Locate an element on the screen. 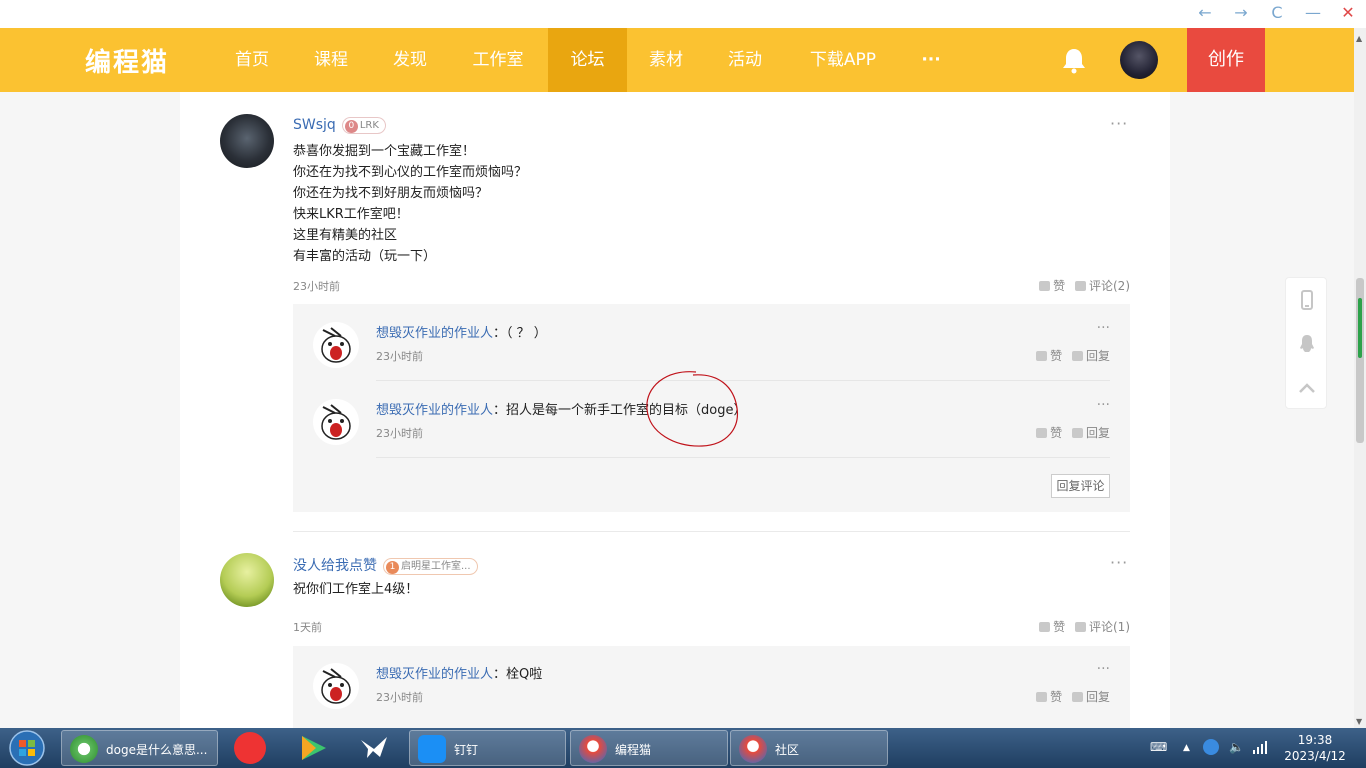 This screenshot has width=1366, height=768. qq-icon is located at coordinates (1307, 344).